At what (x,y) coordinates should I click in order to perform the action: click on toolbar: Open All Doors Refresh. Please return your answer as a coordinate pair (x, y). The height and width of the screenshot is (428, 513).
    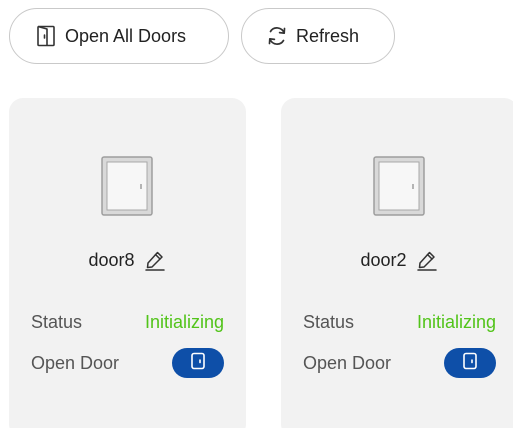
    Looking at the image, I should click on (202, 36).